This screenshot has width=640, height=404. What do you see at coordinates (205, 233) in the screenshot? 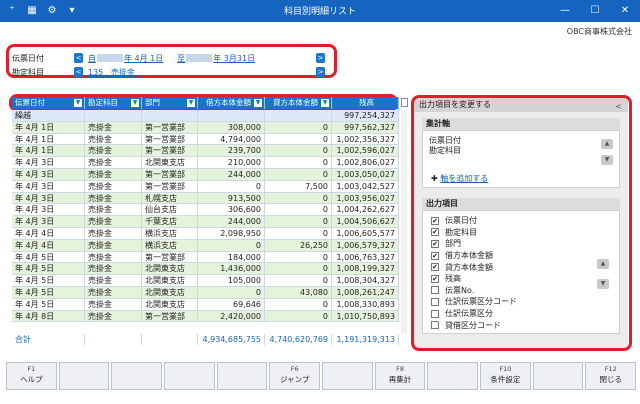
I see `table-row: 年 4月 4日 売掛金 横浜支店 2,098,950 0 1,006,605,577` at bounding box center [205, 233].